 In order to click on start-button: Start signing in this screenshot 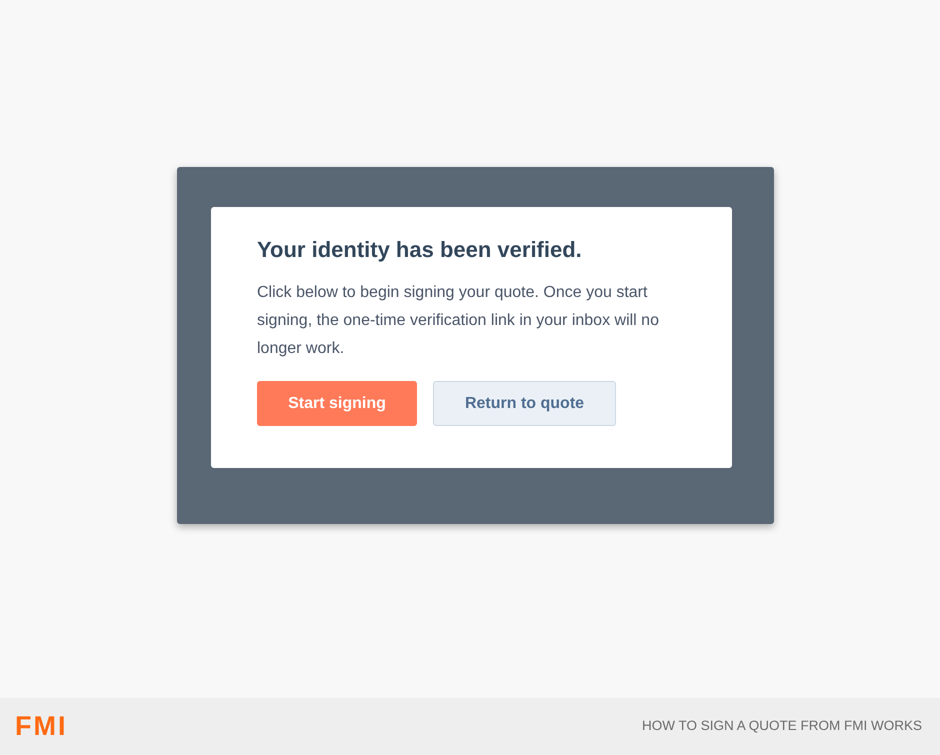, I will do `click(337, 403)`.